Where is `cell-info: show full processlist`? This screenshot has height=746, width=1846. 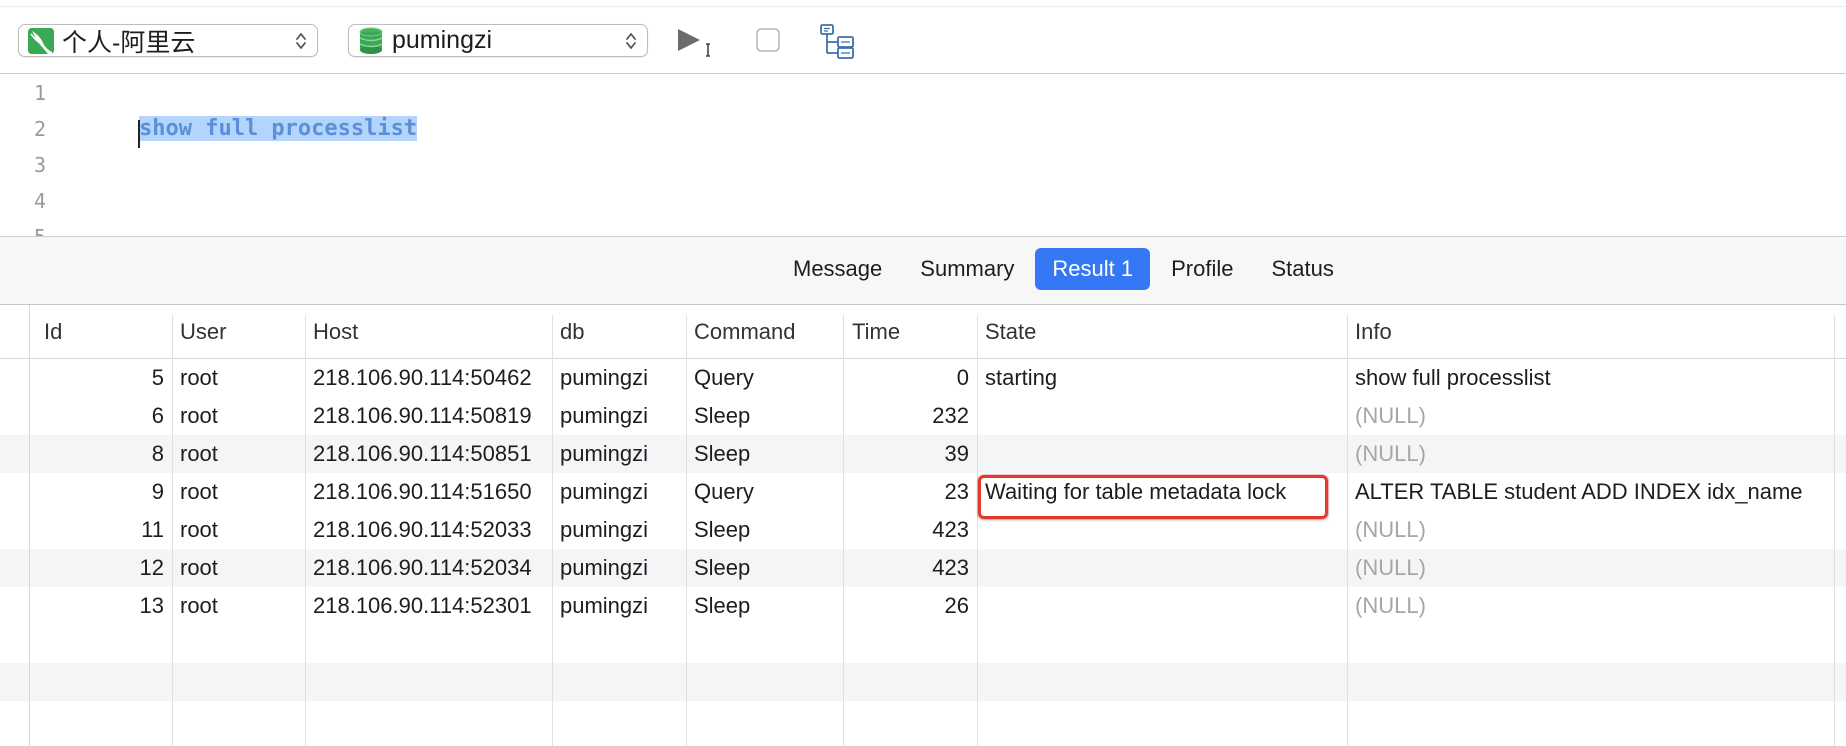 cell-info: show full processlist is located at coordinates (1590, 378).